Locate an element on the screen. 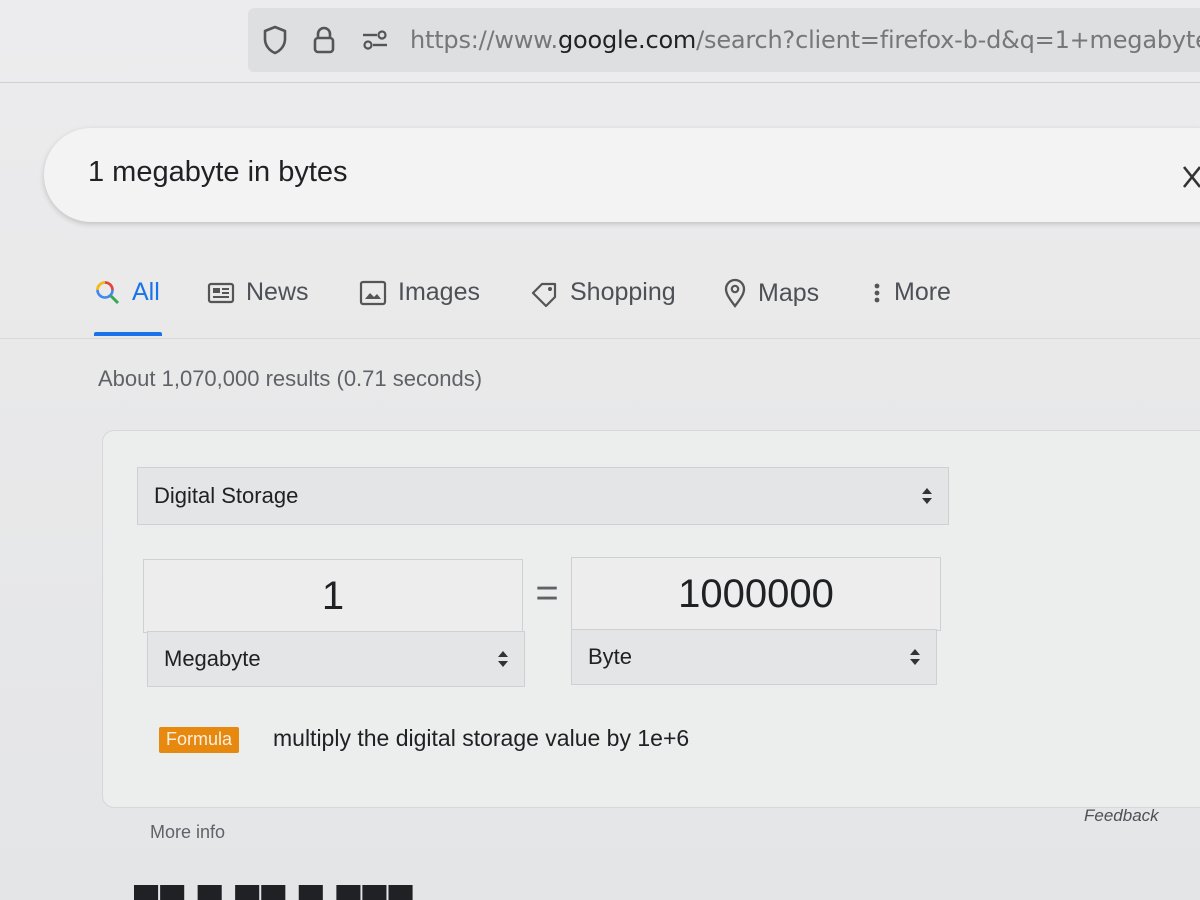 The width and height of the screenshot is (1200, 900). image-icon is located at coordinates (373, 292).